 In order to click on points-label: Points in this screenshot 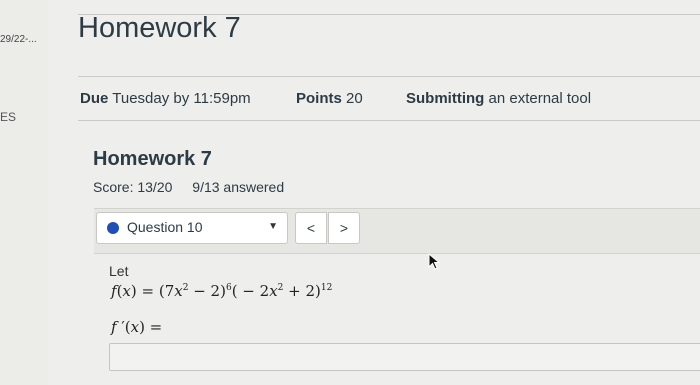, I will do `click(319, 98)`.